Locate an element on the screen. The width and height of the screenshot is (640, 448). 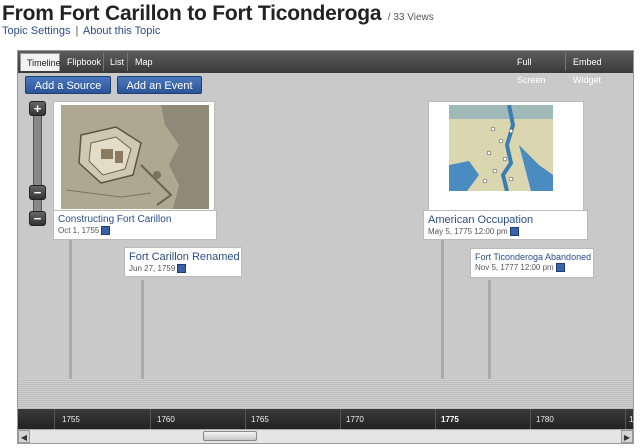
full-screen-button: Full Screen is located at coordinates (538, 69).